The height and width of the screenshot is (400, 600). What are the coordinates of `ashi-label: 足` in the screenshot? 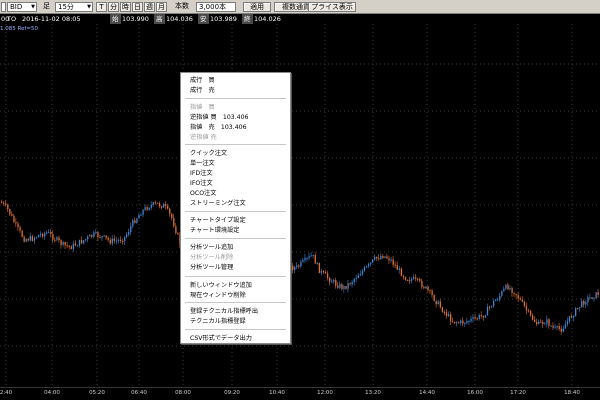 It's located at (46, 6).